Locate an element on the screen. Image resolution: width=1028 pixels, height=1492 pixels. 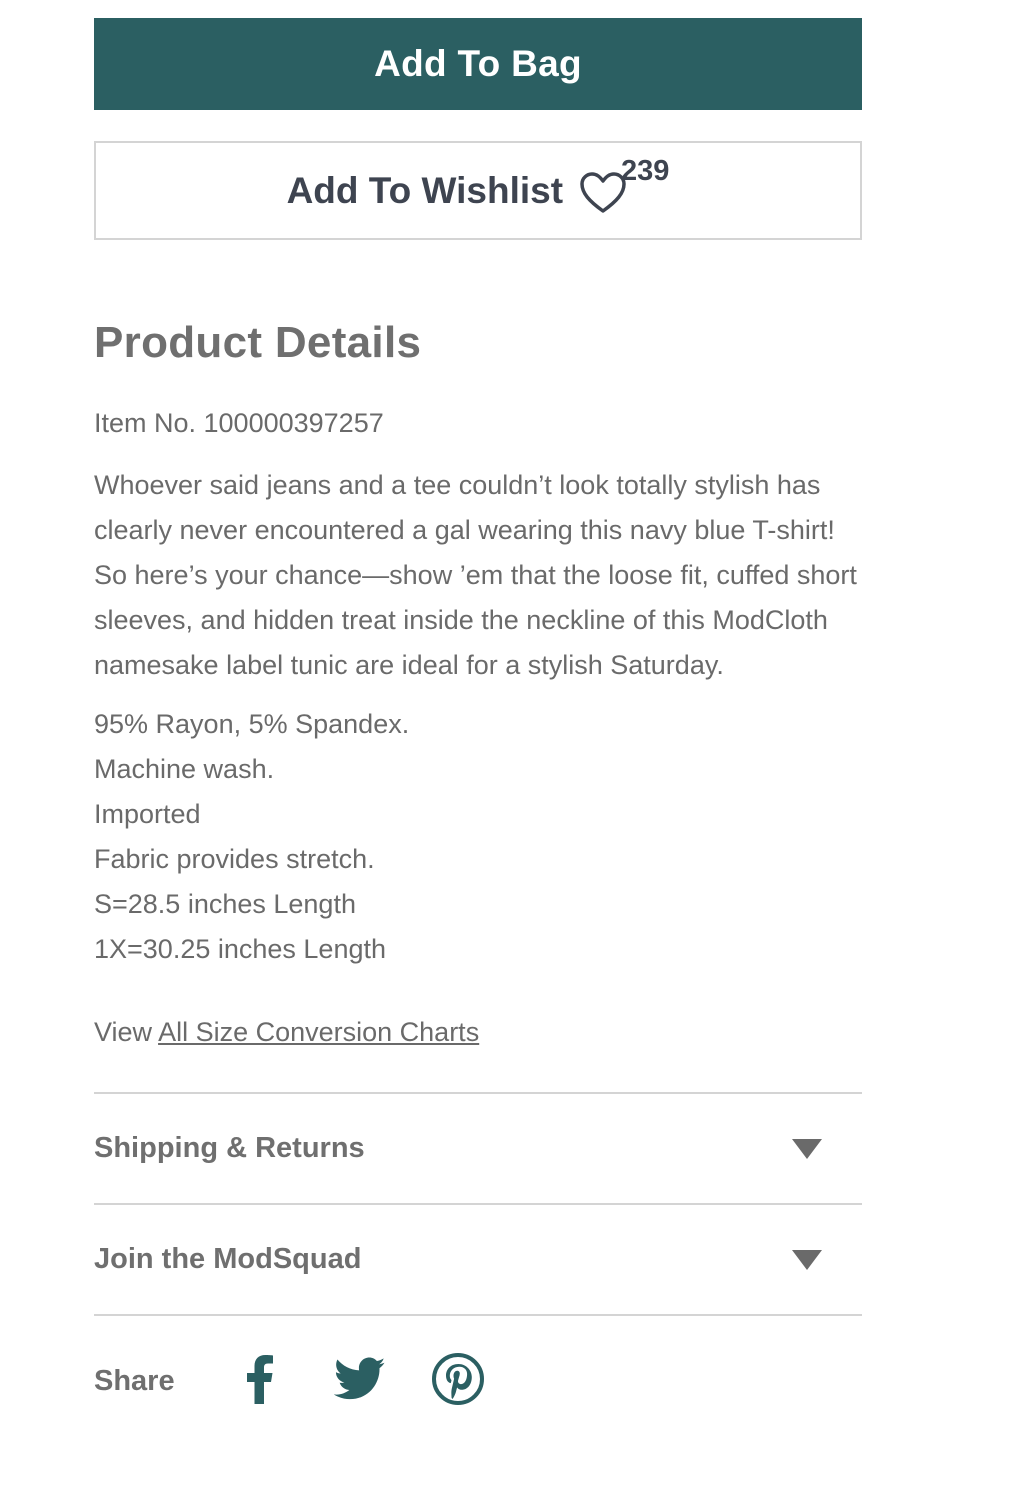
add-to-bag-label: Add To Bag is located at coordinates (478, 63).